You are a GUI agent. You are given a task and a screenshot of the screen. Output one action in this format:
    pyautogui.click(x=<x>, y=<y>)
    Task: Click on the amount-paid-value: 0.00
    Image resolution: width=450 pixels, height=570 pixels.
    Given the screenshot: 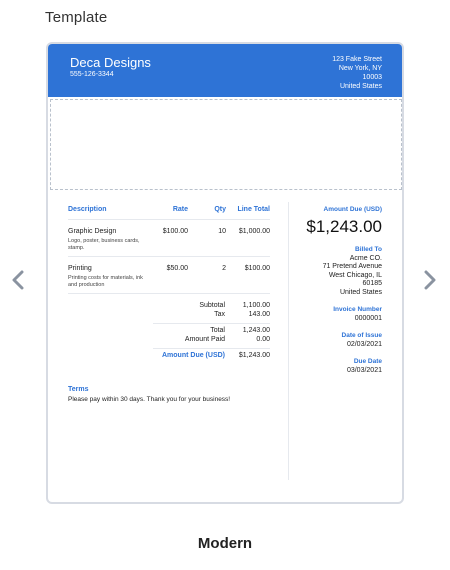 What is the action you would take?
    pyautogui.click(x=263, y=339)
    